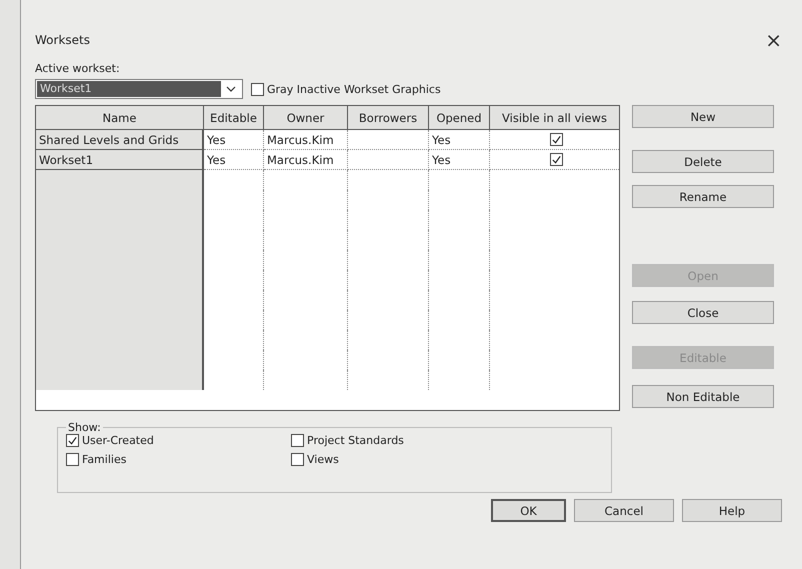  I want to click on close-button: ×, so click(773, 40).